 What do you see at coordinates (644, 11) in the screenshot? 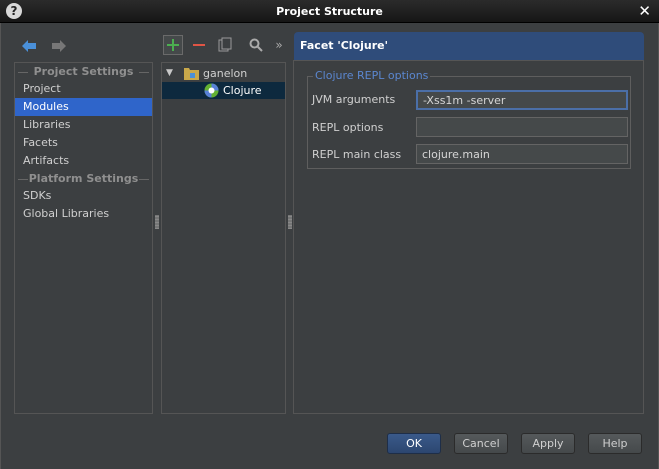
I see `close-icon: ✕` at bounding box center [644, 11].